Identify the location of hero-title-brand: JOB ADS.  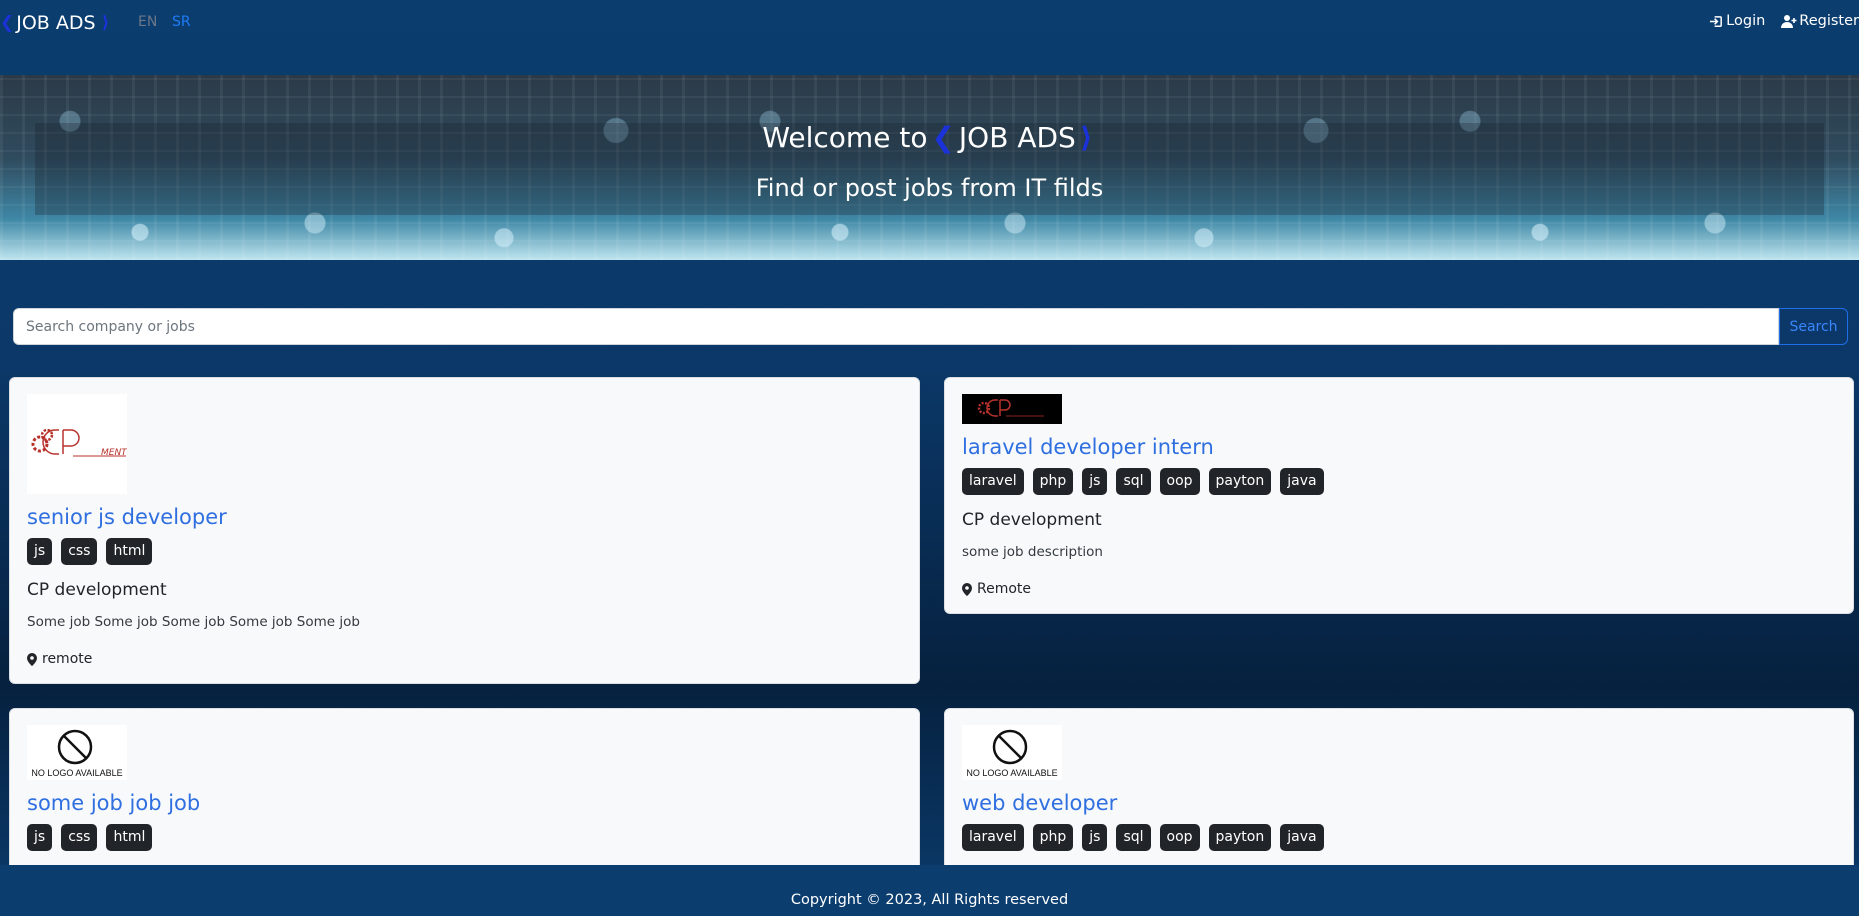
(1017, 137).